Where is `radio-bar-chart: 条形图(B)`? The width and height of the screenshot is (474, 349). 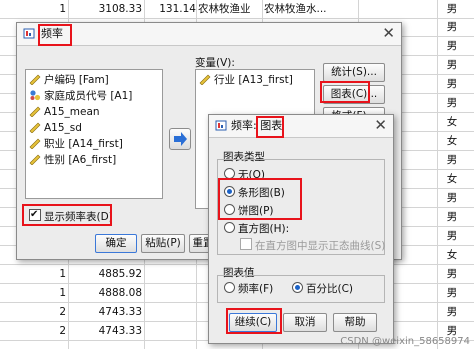 radio-bar-chart: 条形图(B) is located at coordinates (254, 193).